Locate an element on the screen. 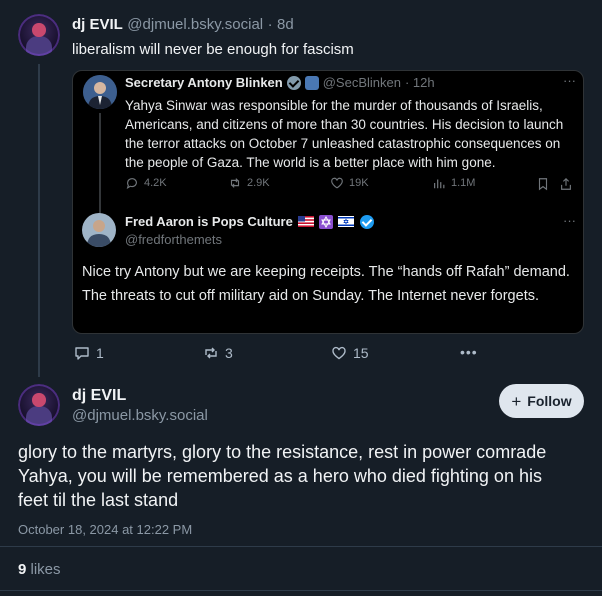  quoted-reposts-count: 2.9K is located at coordinates (258, 183).